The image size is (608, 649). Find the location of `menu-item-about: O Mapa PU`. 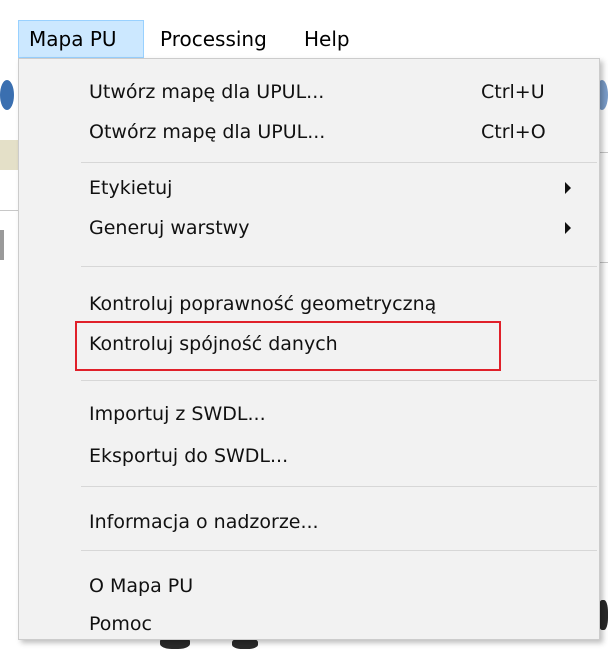

menu-item-about: O Mapa PU is located at coordinates (309, 587).